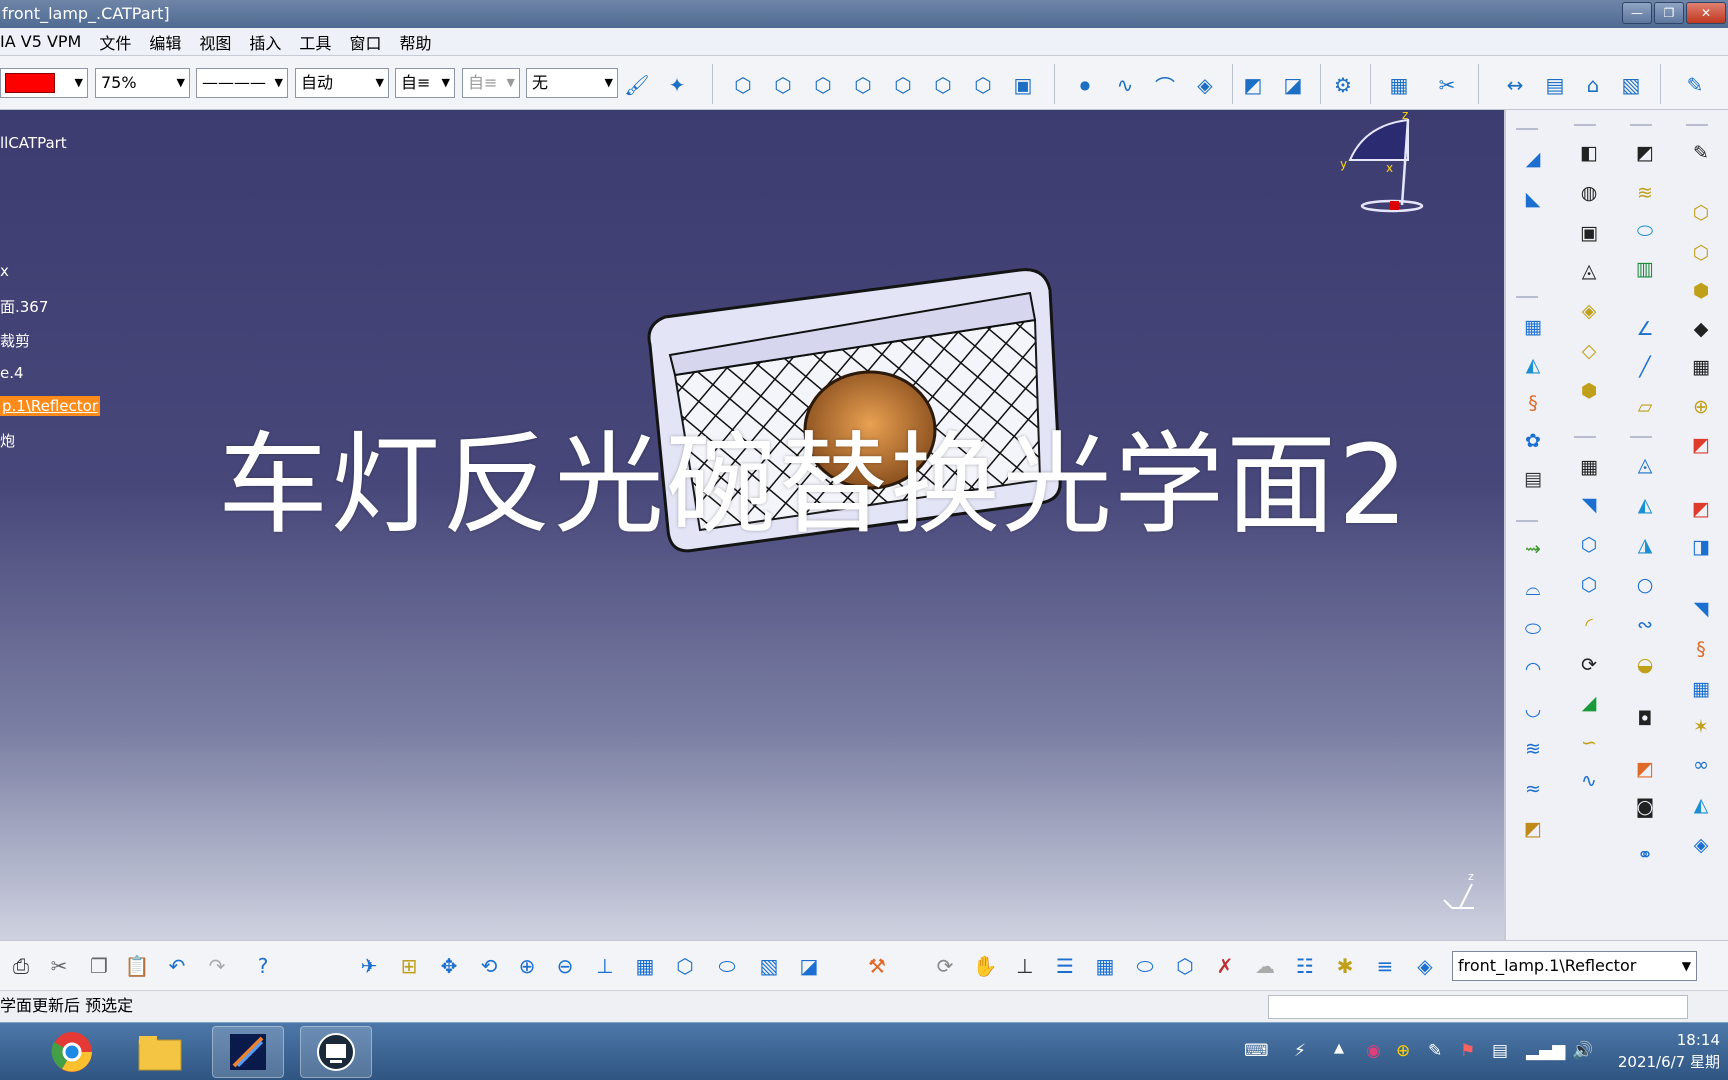 The height and width of the screenshot is (1080, 1728). Describe the element at coordinates (1645, 665) in the screenshot. I see `corner-icon: ◒` at that location.